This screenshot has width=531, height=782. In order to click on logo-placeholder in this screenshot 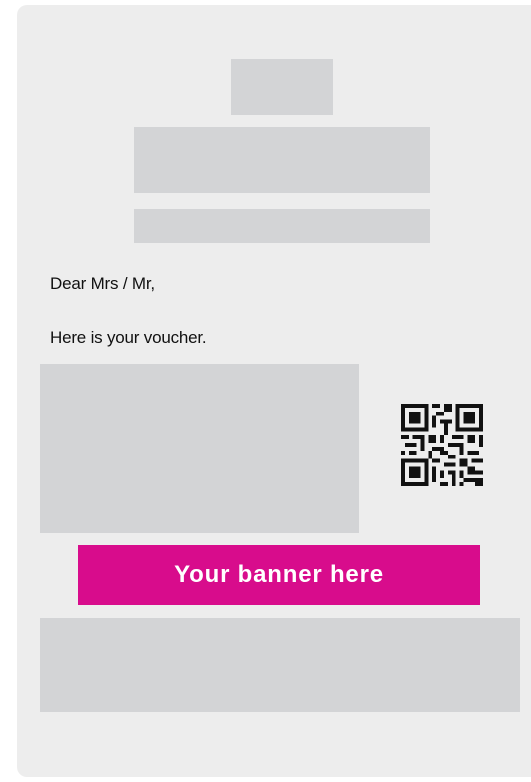, I will do `click(282, 87)`.